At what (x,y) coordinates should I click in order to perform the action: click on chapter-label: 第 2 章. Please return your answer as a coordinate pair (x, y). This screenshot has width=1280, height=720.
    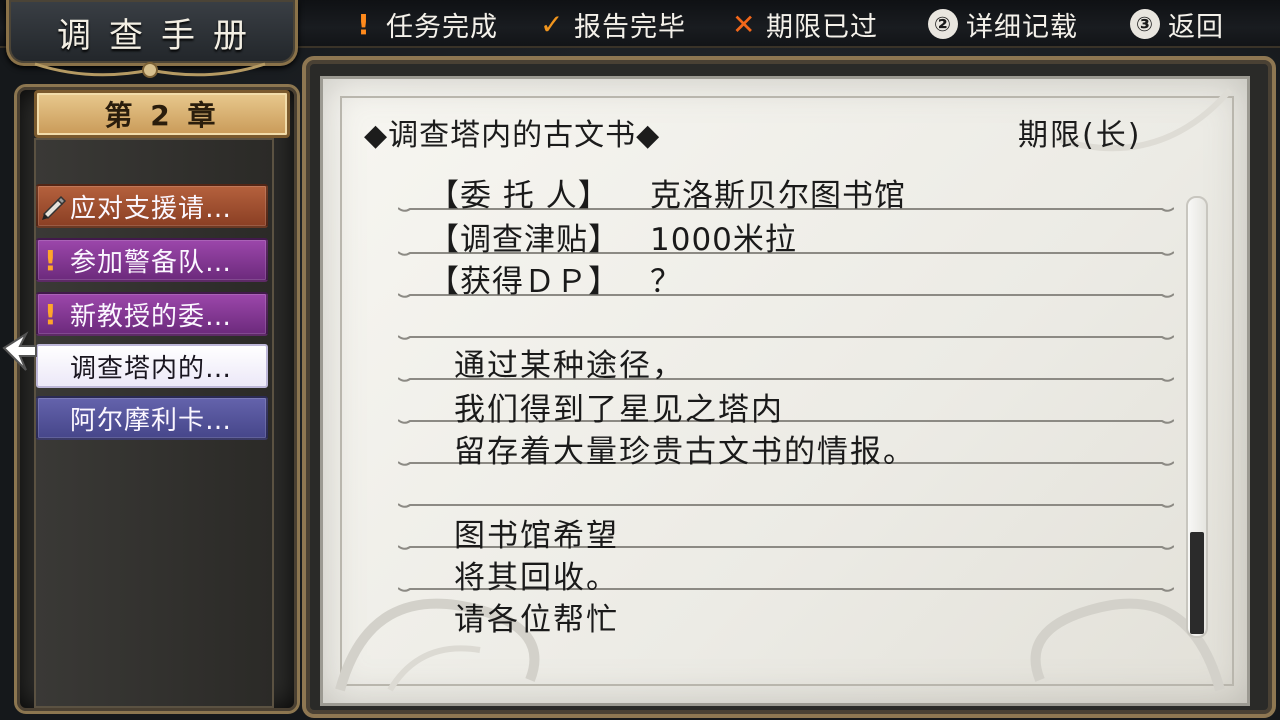
    Looking at the image, I should click on (162, 114).